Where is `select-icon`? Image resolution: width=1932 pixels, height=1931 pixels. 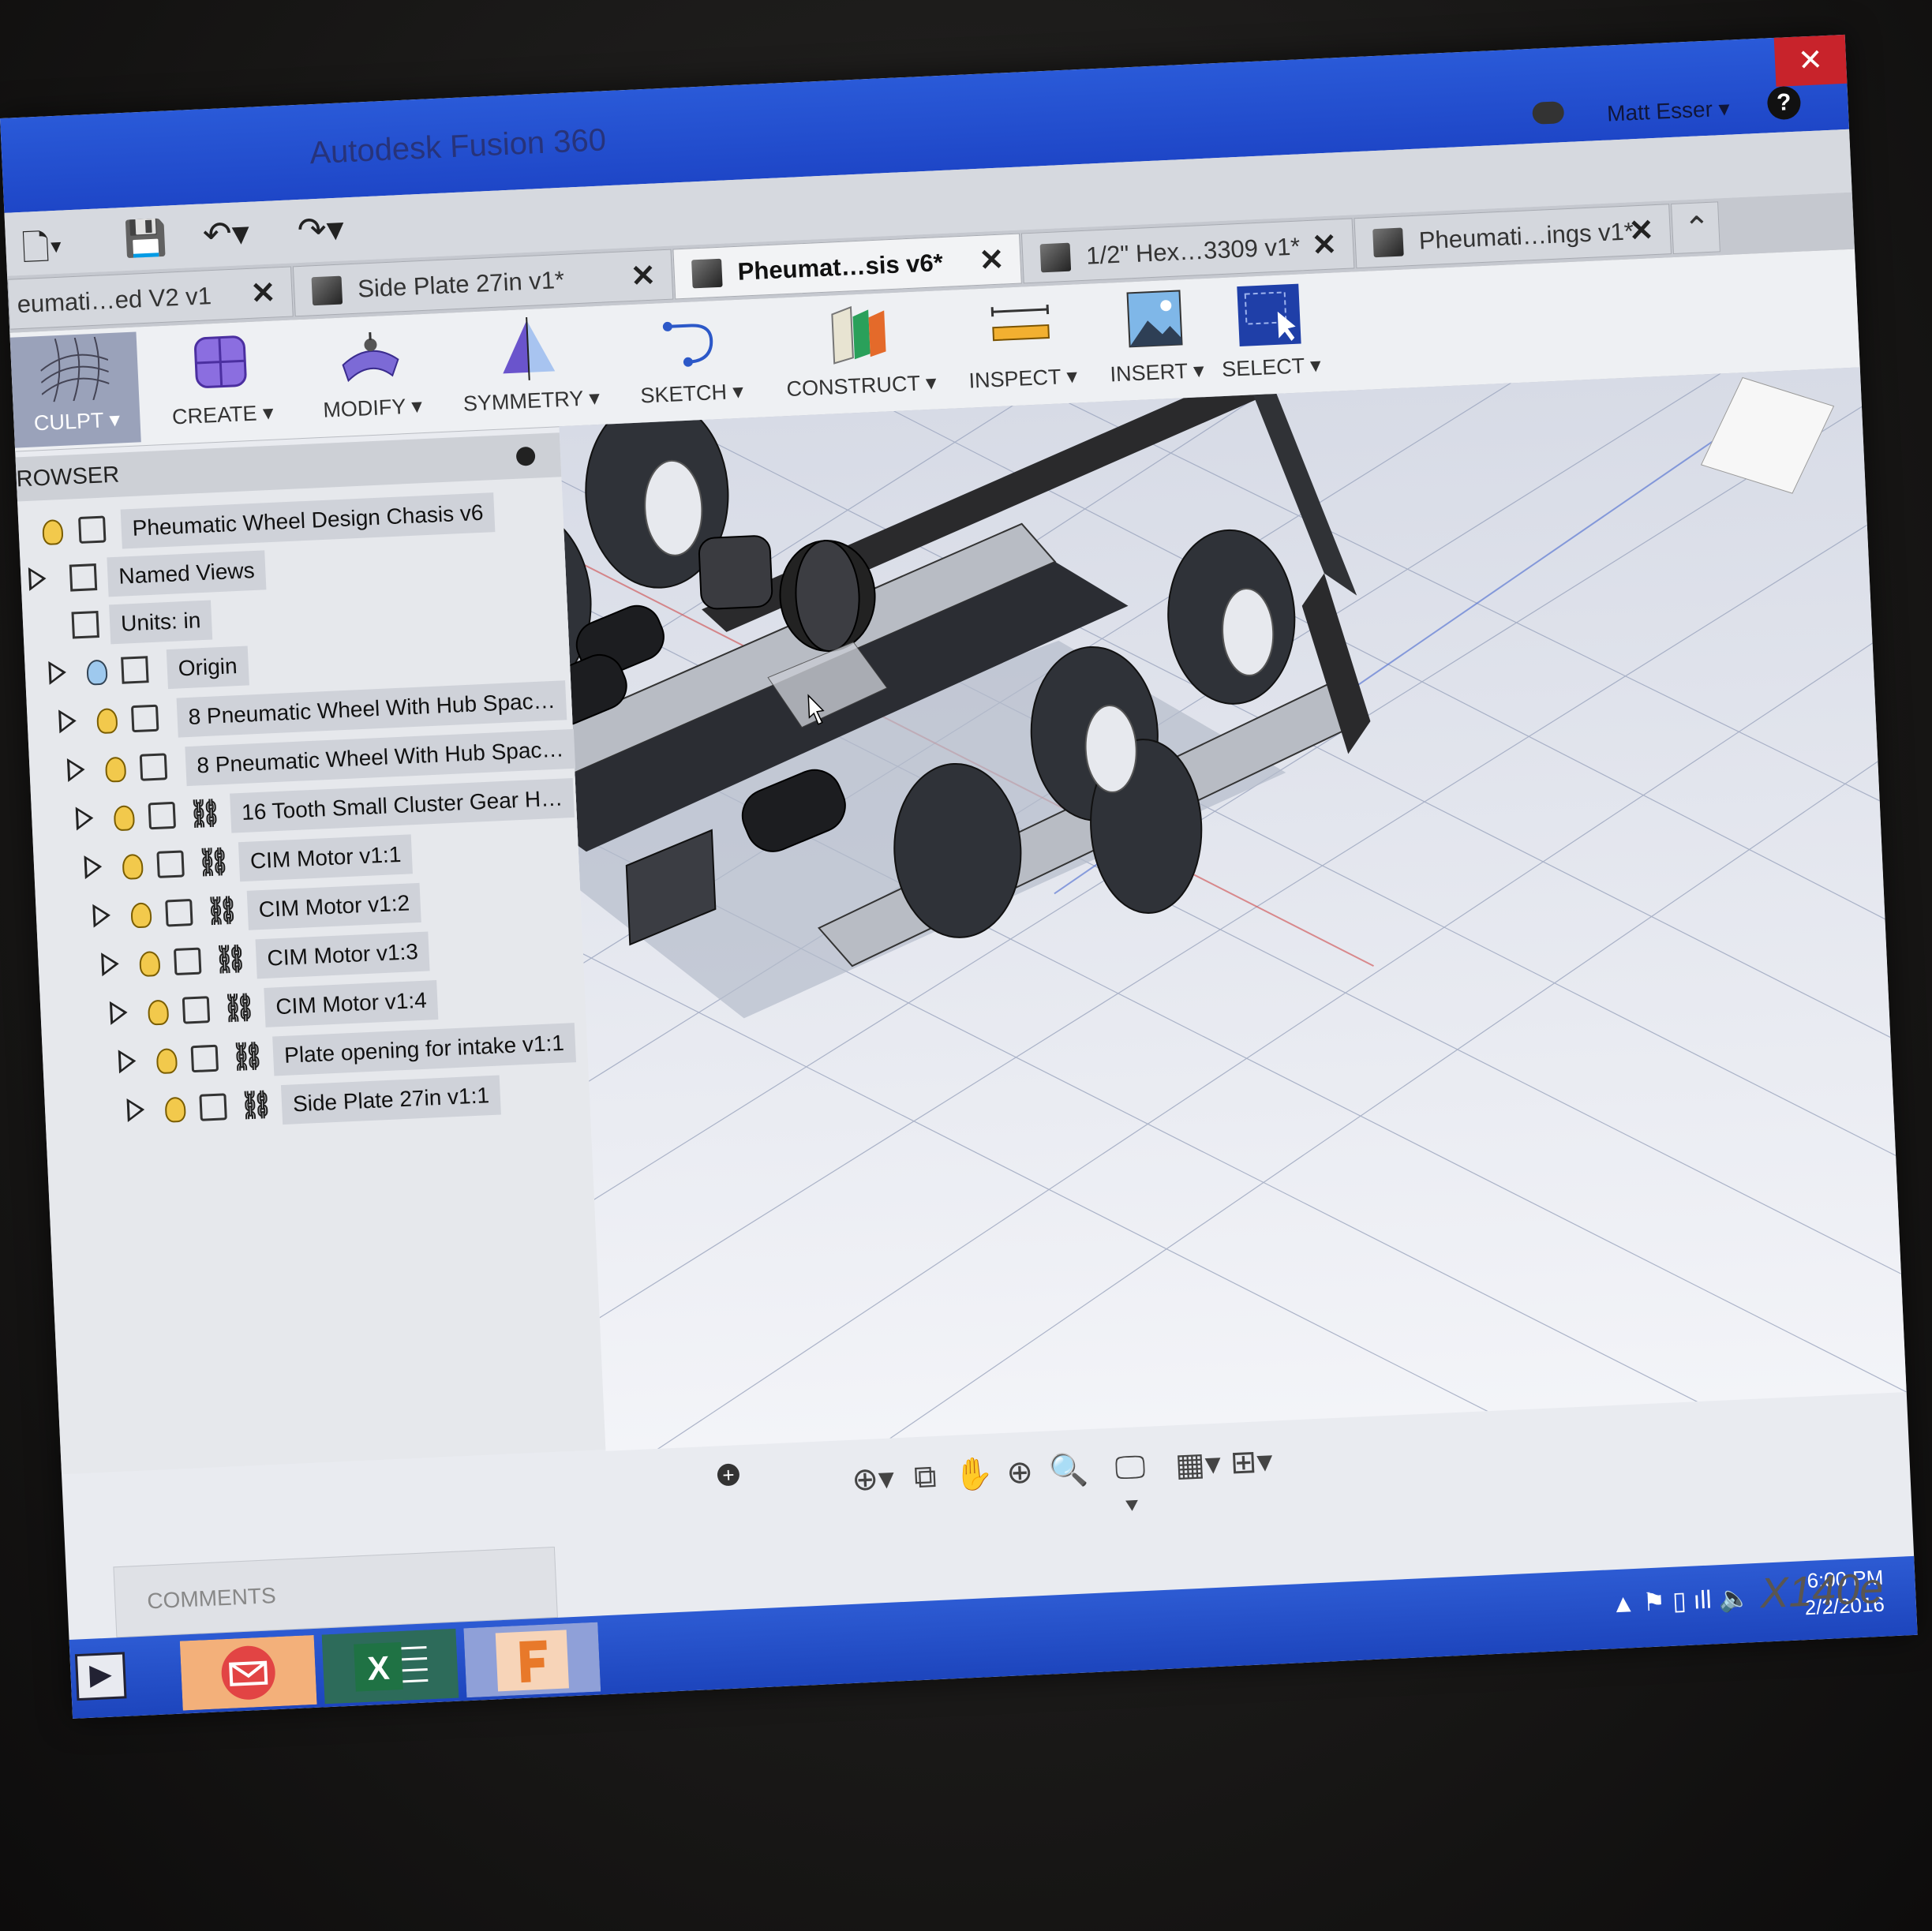
select-icon is located at coordinates (1269, 315).